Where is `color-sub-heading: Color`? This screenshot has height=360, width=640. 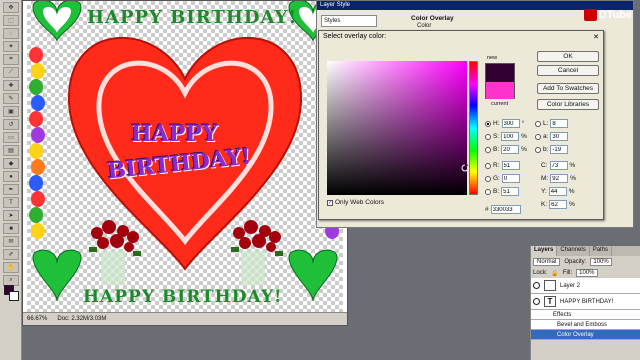
color-sub-heading: Color is located at coordinates (424, 26).